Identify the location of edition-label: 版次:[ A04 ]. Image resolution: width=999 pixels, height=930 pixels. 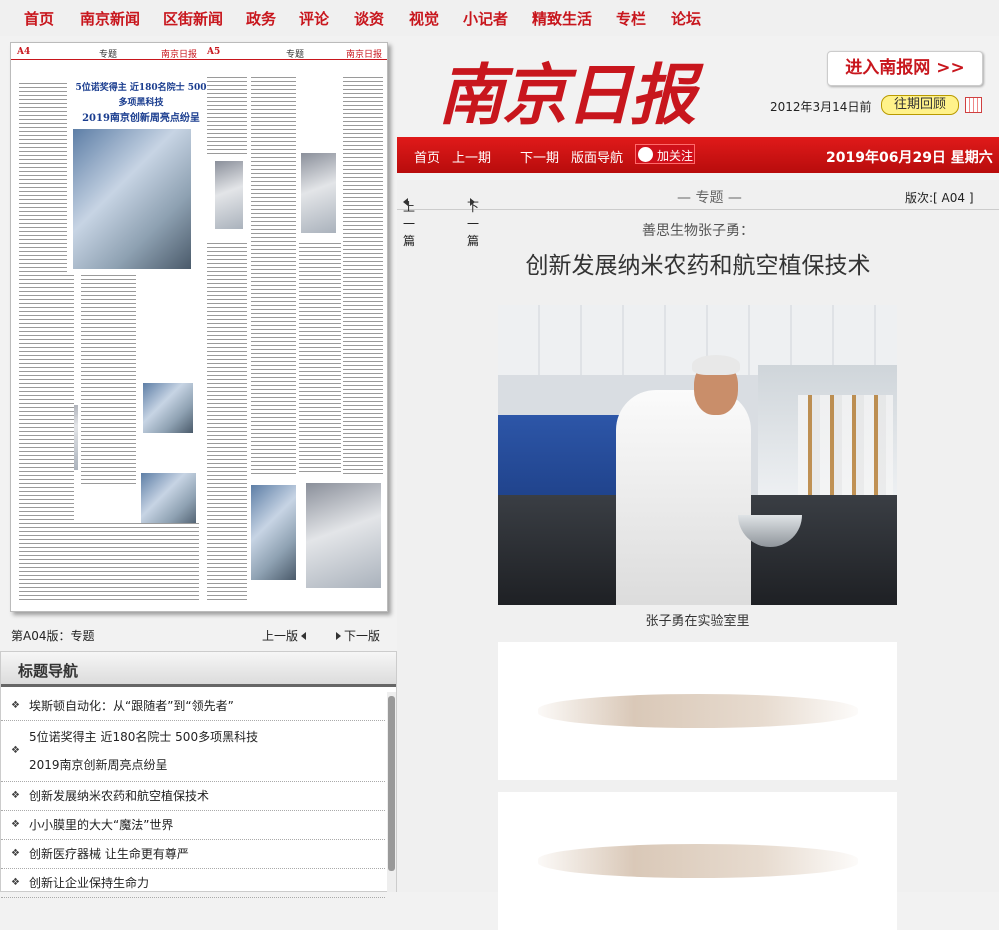
(939, 198).